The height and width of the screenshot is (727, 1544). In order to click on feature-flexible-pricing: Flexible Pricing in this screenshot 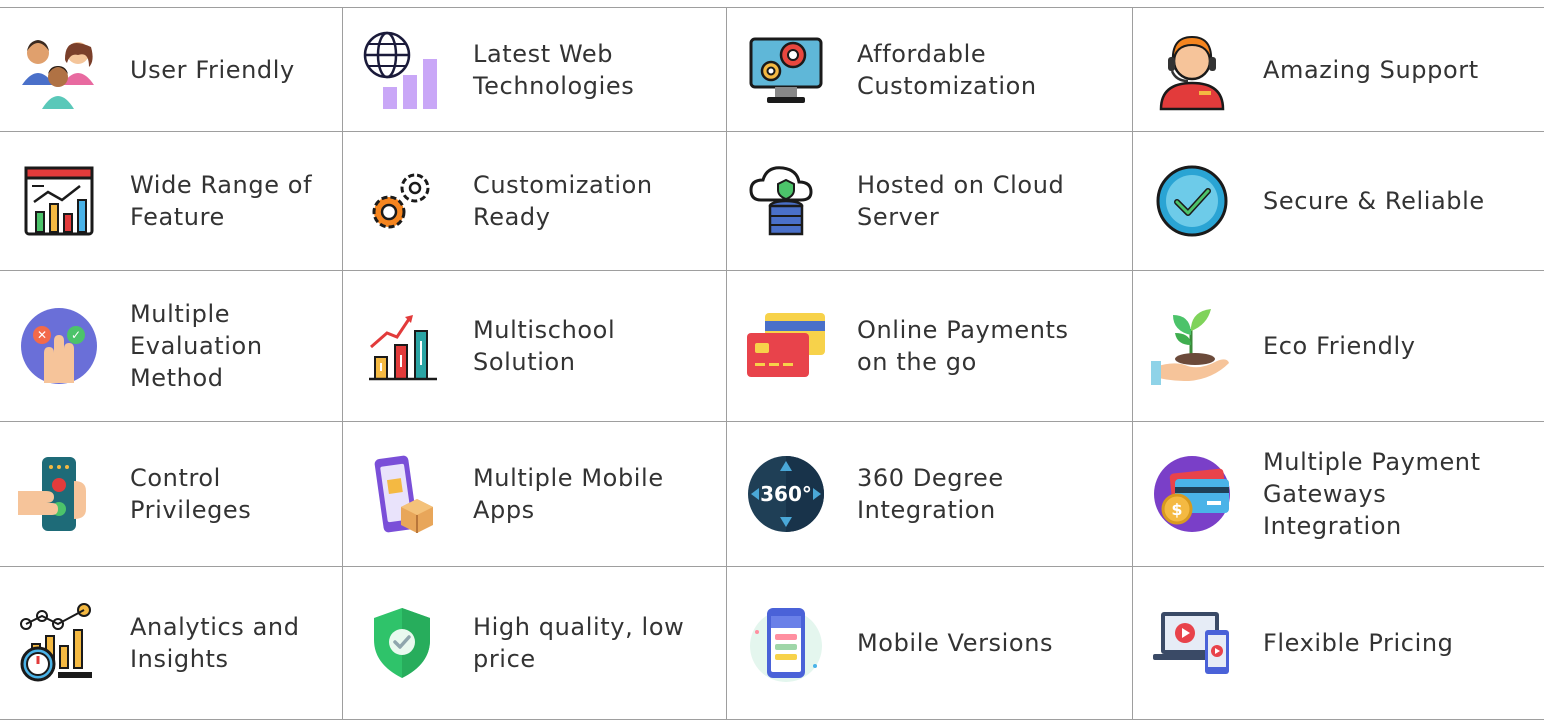, I will do `click(1338, 643)`.